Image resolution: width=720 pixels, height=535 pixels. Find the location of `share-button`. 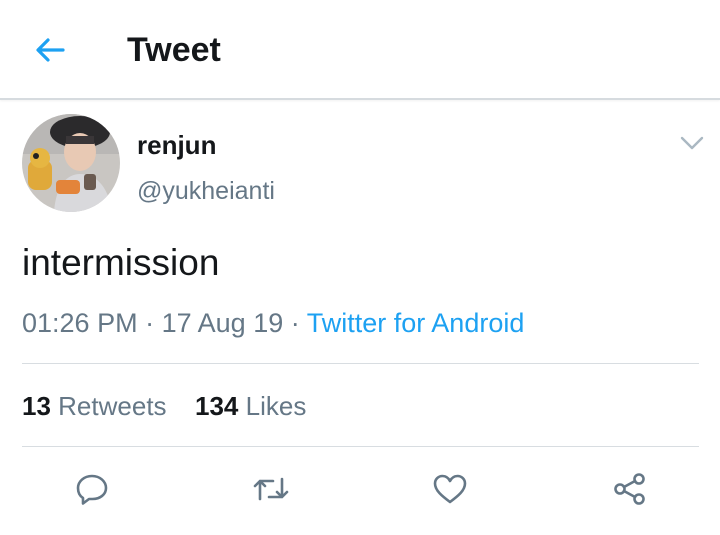

share-button is located at coordinates (630, 489).